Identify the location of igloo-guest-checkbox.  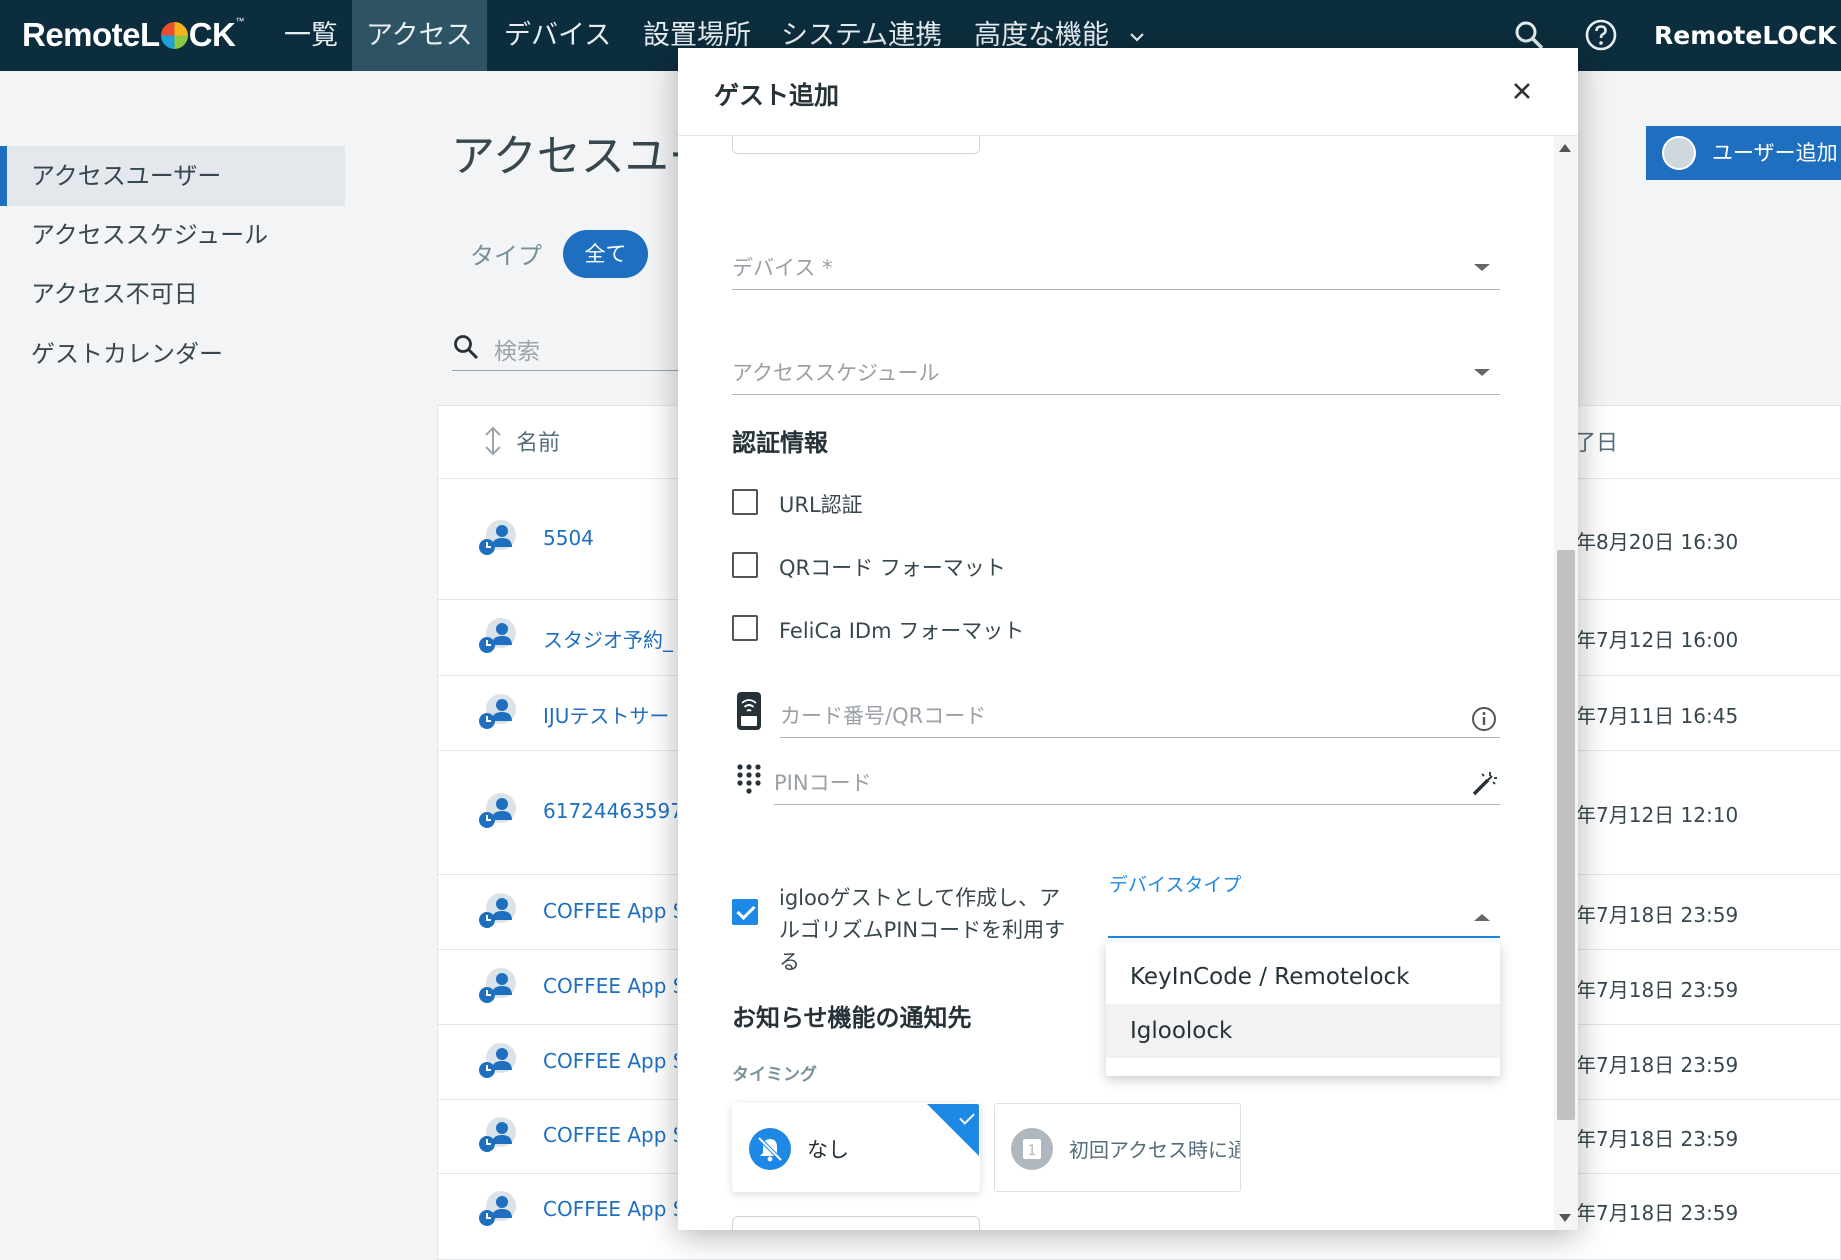
(745, 912).